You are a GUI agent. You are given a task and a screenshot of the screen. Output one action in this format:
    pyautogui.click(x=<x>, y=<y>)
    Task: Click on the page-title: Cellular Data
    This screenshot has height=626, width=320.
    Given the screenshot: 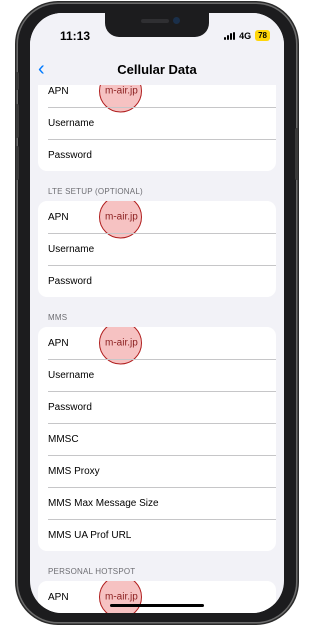 What is the action you would take?
    pyautogui.click(x=157, y=69)
    